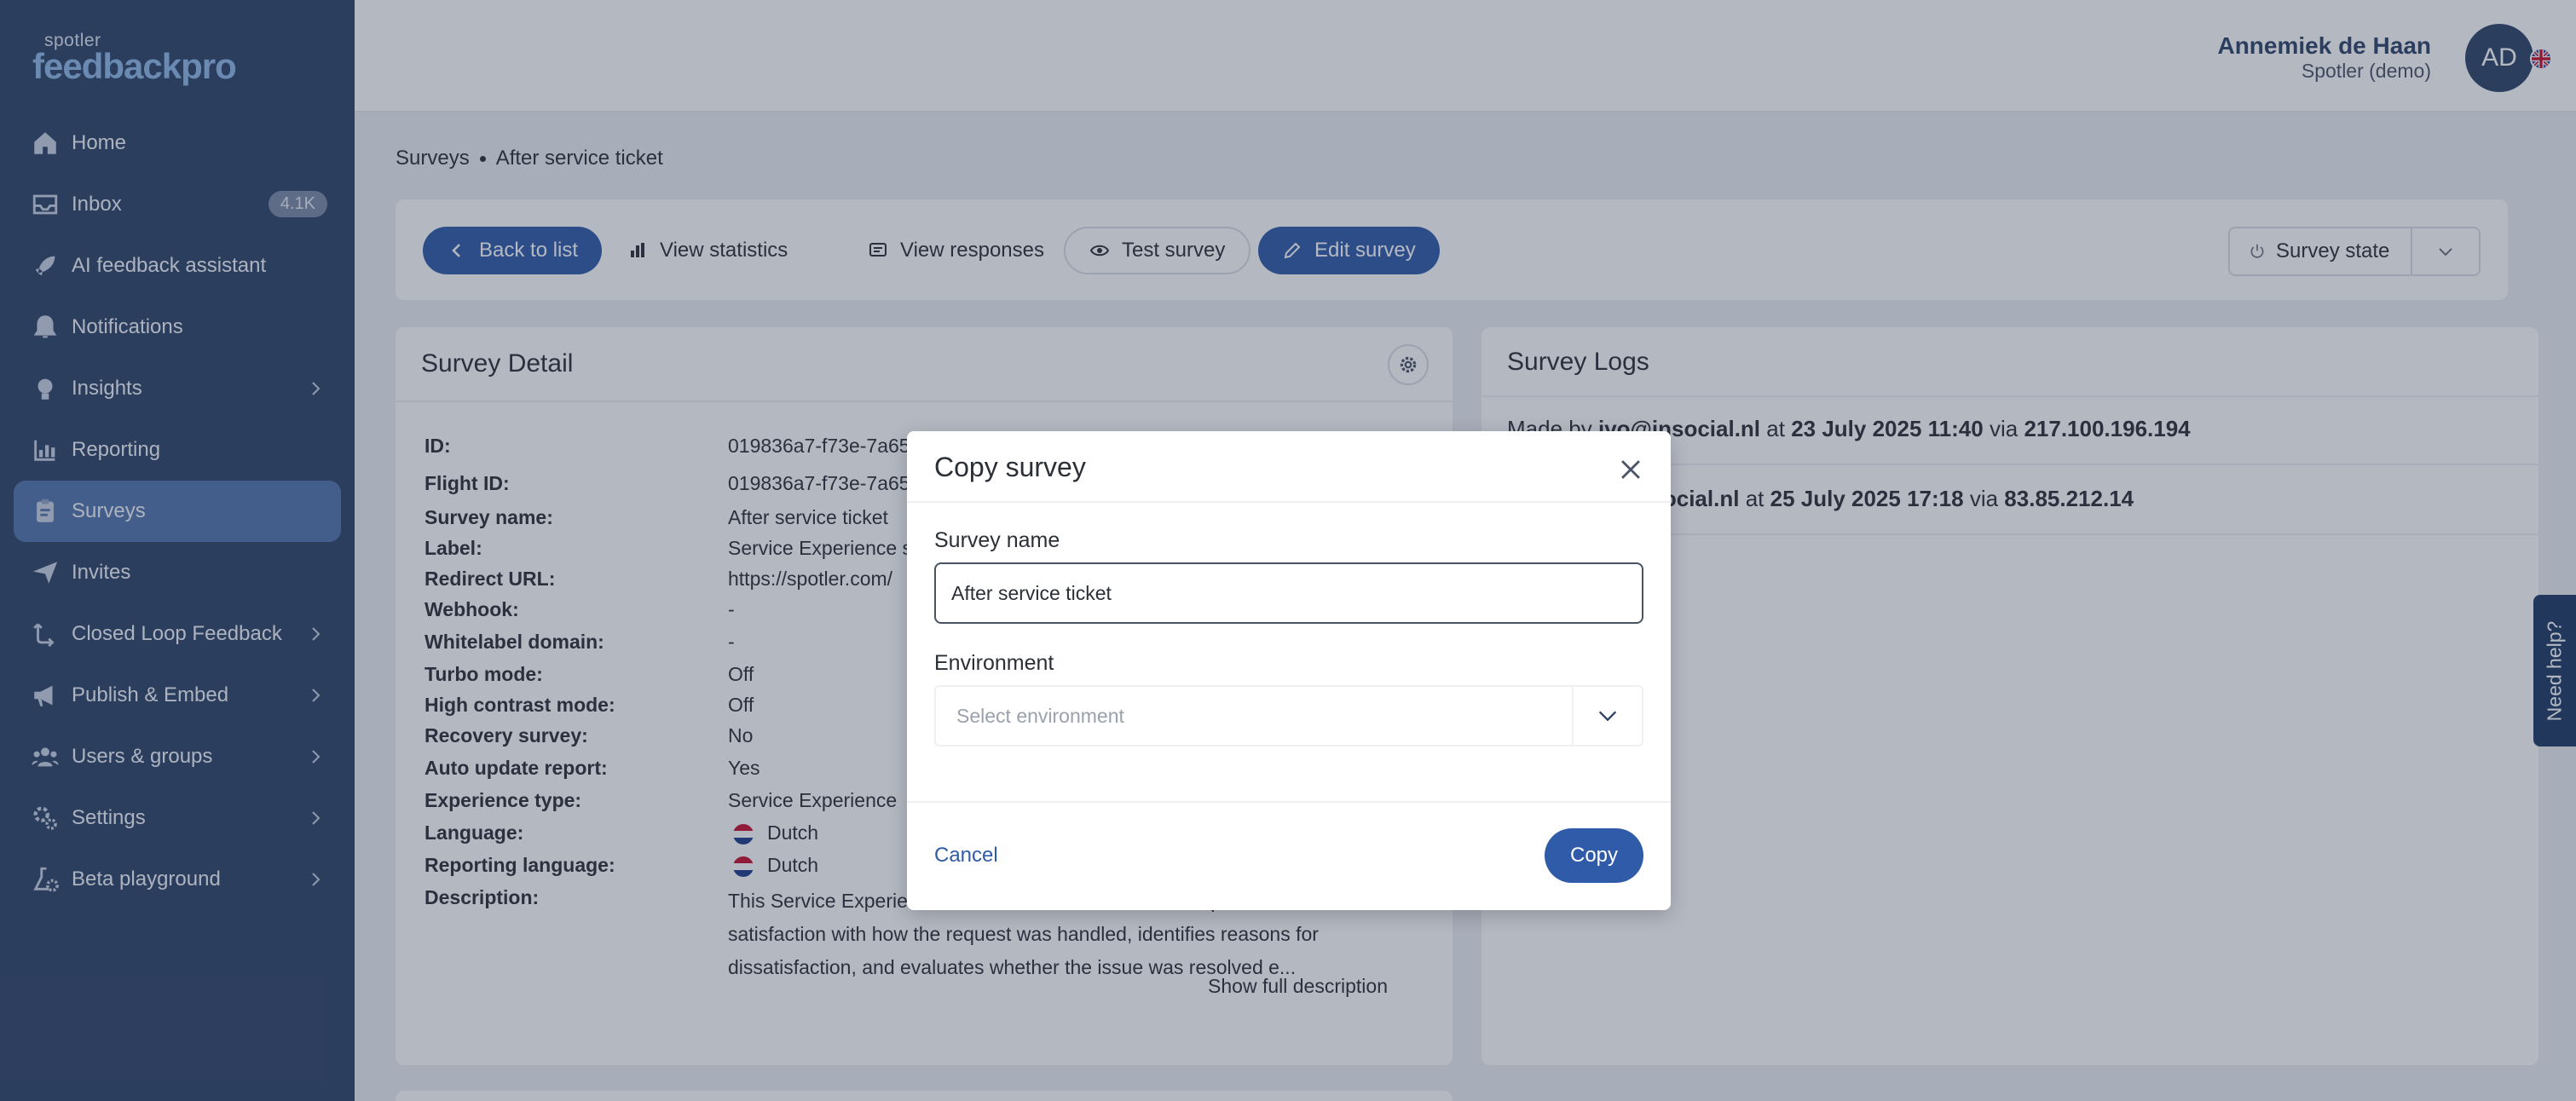  What do you see at coordinates (1608, 716) in the screenshot?
I see `chevron-down-icon` at bounding box center [1608, 716].